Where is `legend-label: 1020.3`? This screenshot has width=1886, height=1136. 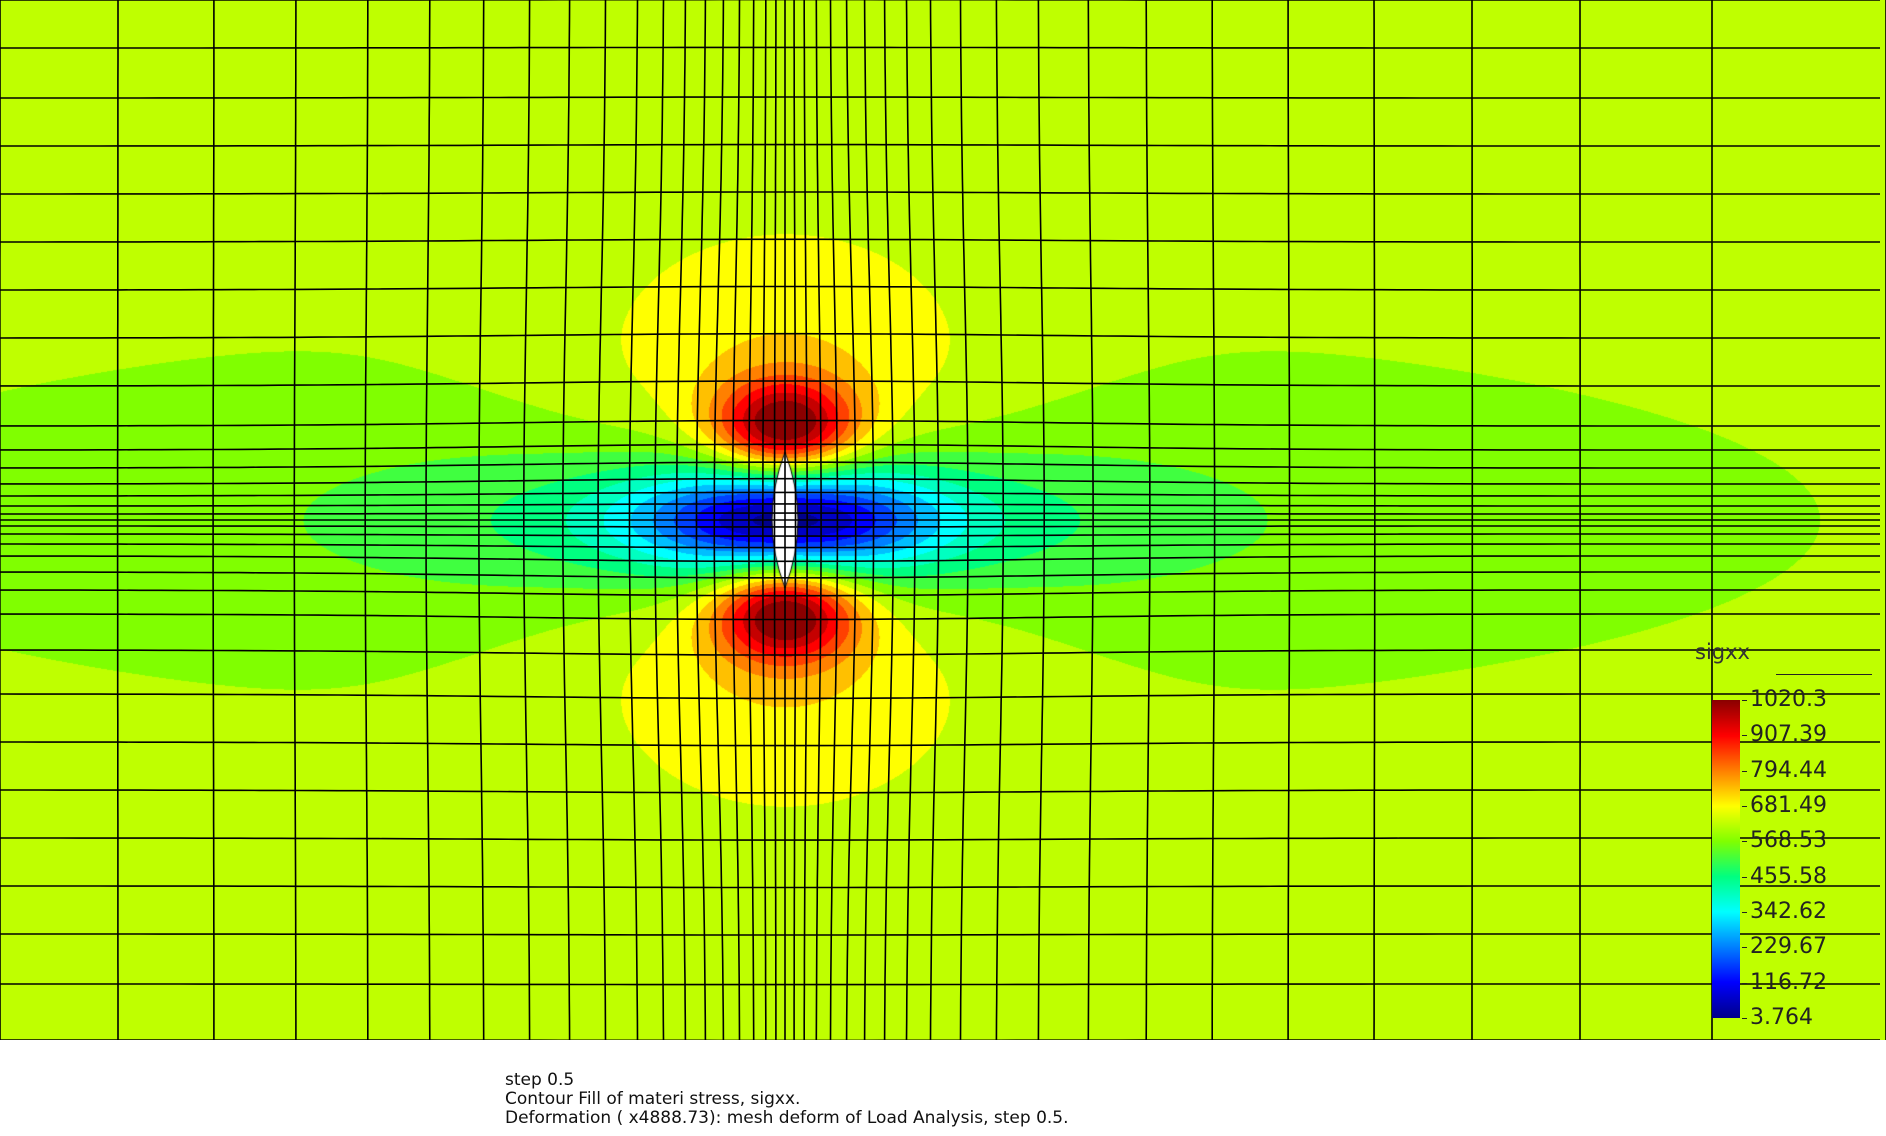
legend-label: 1020.3 is located at coordinates (1788, 699).